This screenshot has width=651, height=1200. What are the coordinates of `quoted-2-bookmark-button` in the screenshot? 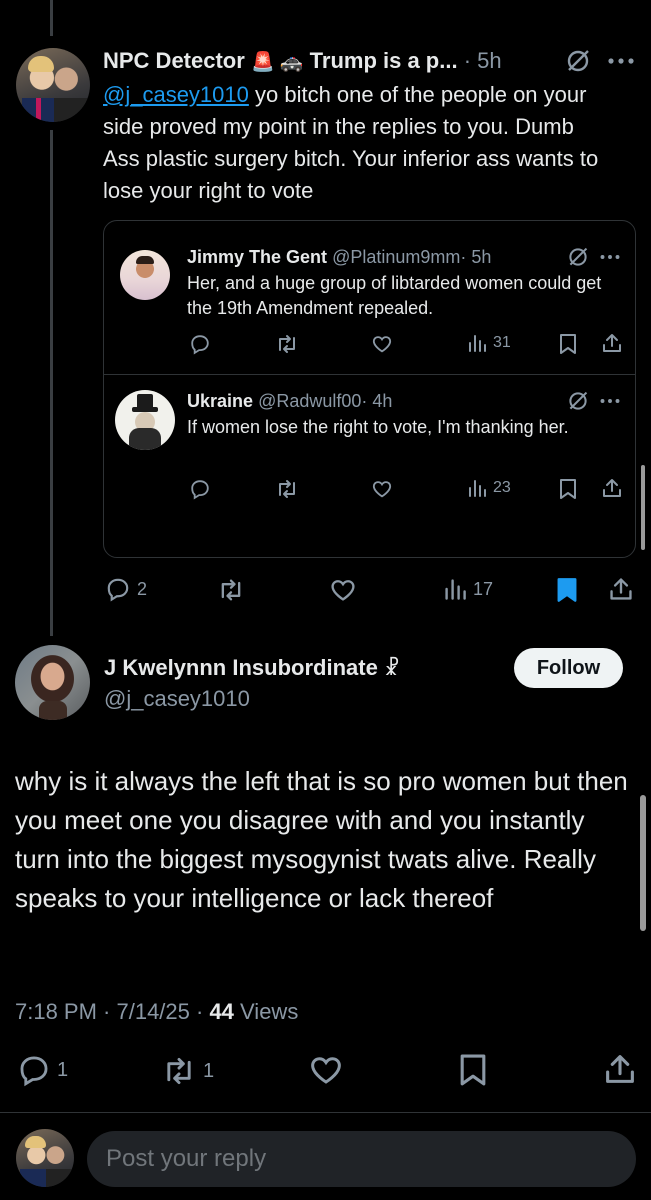 It's located at (568, 489).